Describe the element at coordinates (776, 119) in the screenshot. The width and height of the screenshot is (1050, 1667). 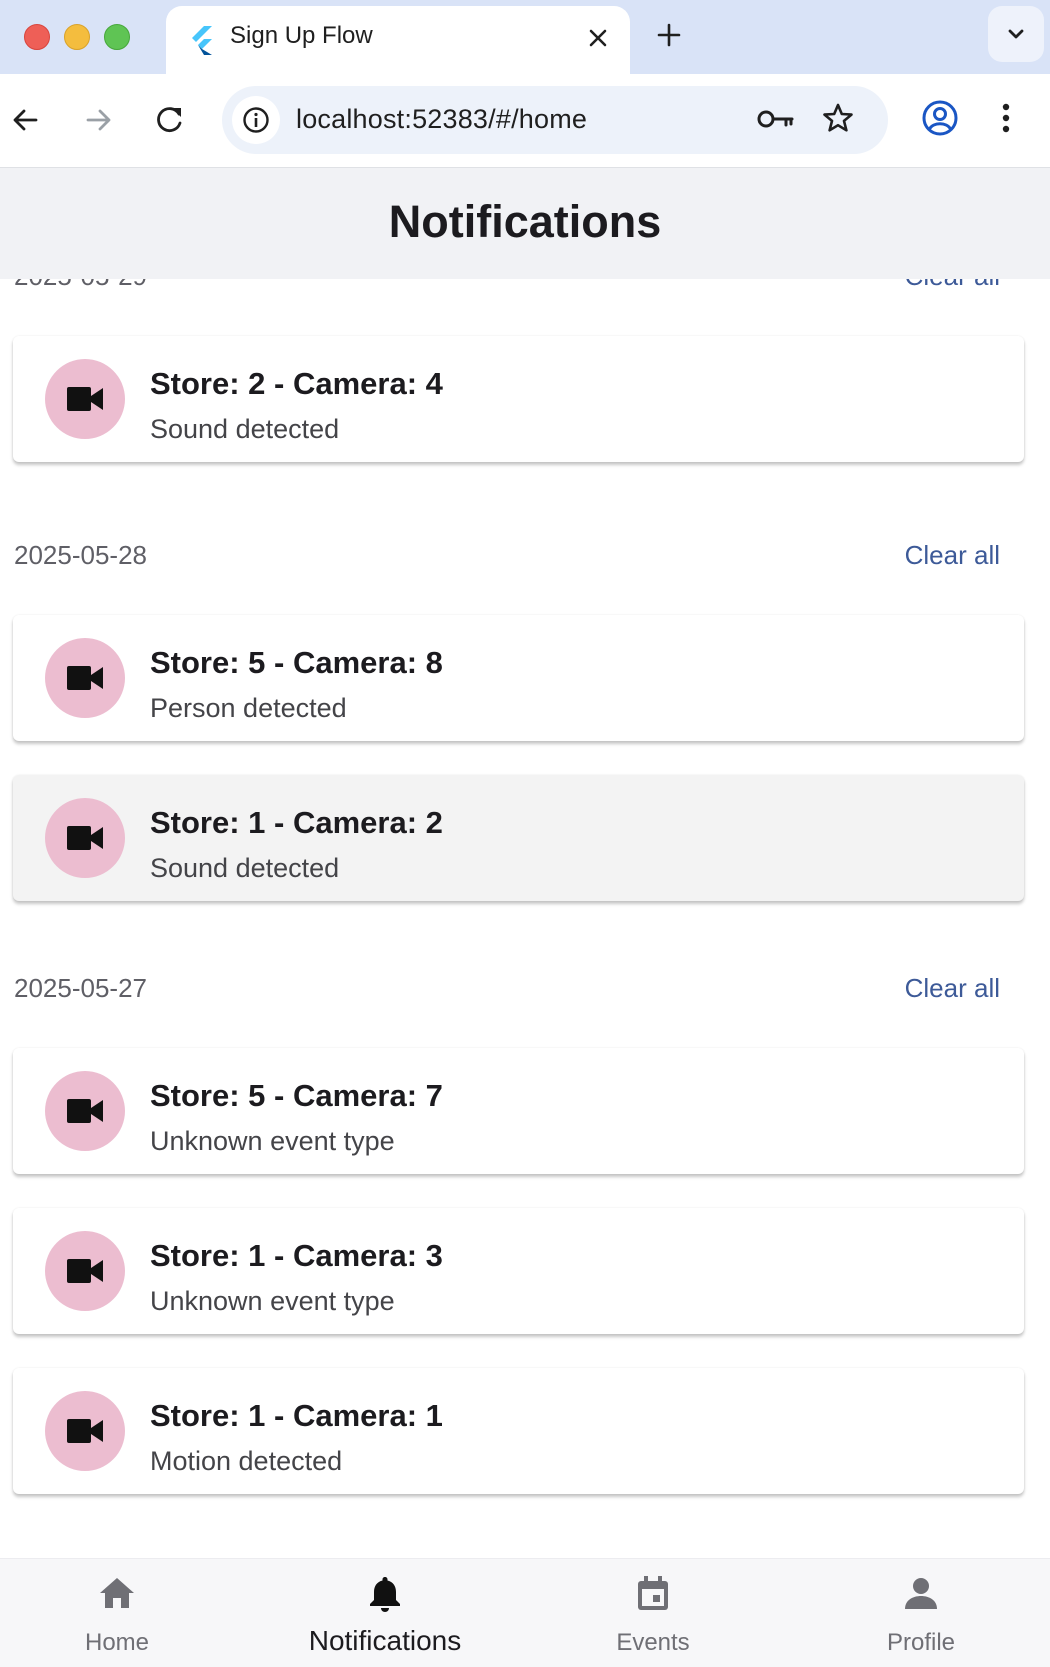
I see `key-icon` at that location.